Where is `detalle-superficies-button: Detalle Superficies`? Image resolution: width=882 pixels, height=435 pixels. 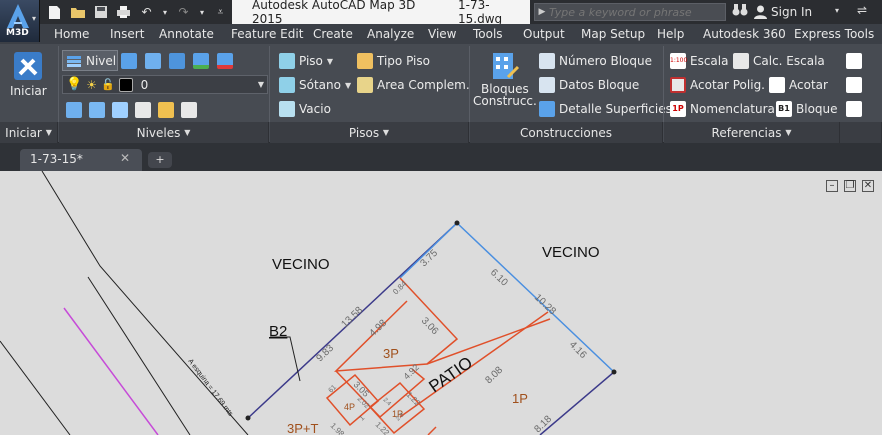
detalle-superficies-button: Detalle Superficies is located at coordinates (605, 109).